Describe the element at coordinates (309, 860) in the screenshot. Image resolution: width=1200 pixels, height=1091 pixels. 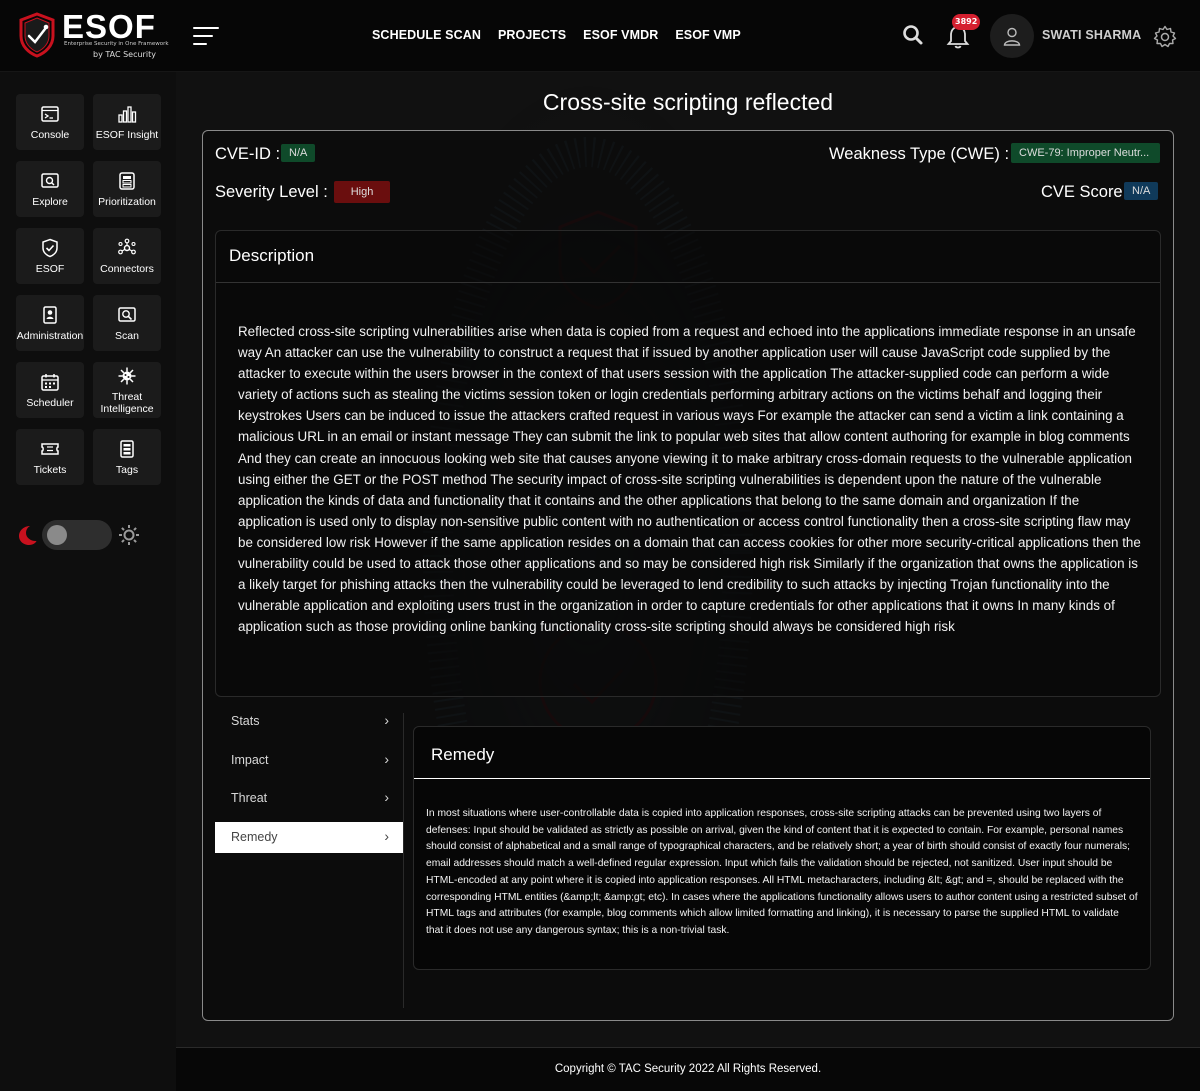
I see `detail-tabs: Stats › Impact › Threat › Remedy ›` at that location.